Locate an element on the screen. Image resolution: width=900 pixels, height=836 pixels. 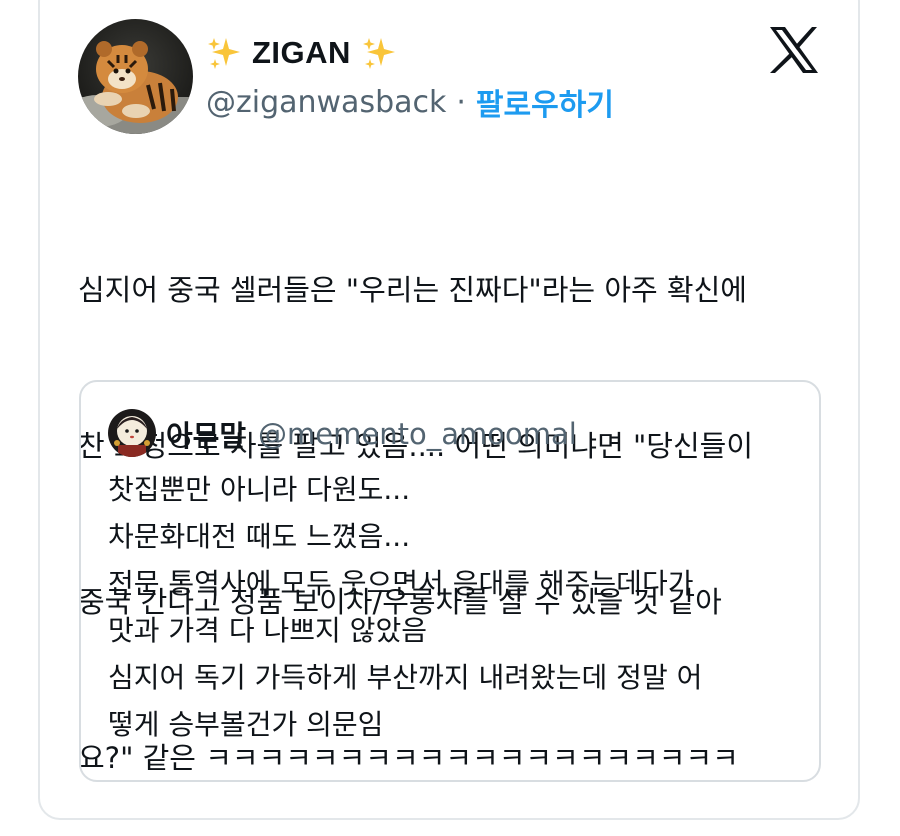
quoted-text-line: 떻게 승부볼건가 의문임 is located at coordinates (246, 724).